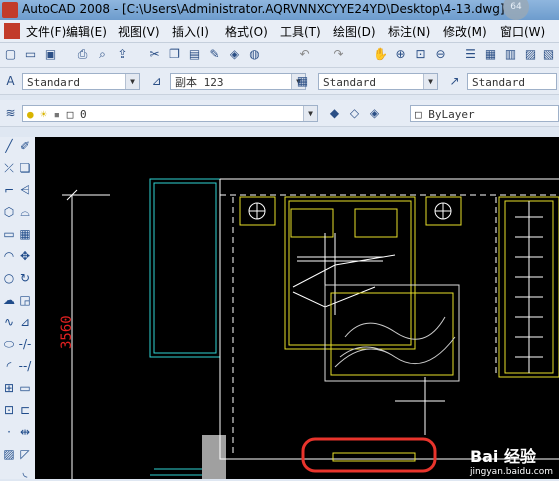  I want to click on plot-icon: ⎙, so click(82, 54).